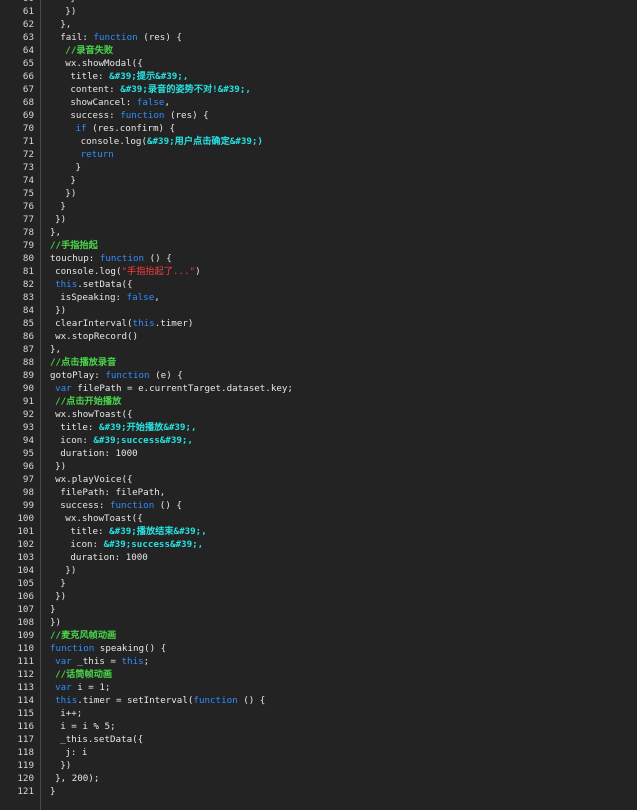 This screenshot has height=810, width=637. Describe the element at coordinates (25, 713) in the screenshot. I see `line-number: 115` at that location.